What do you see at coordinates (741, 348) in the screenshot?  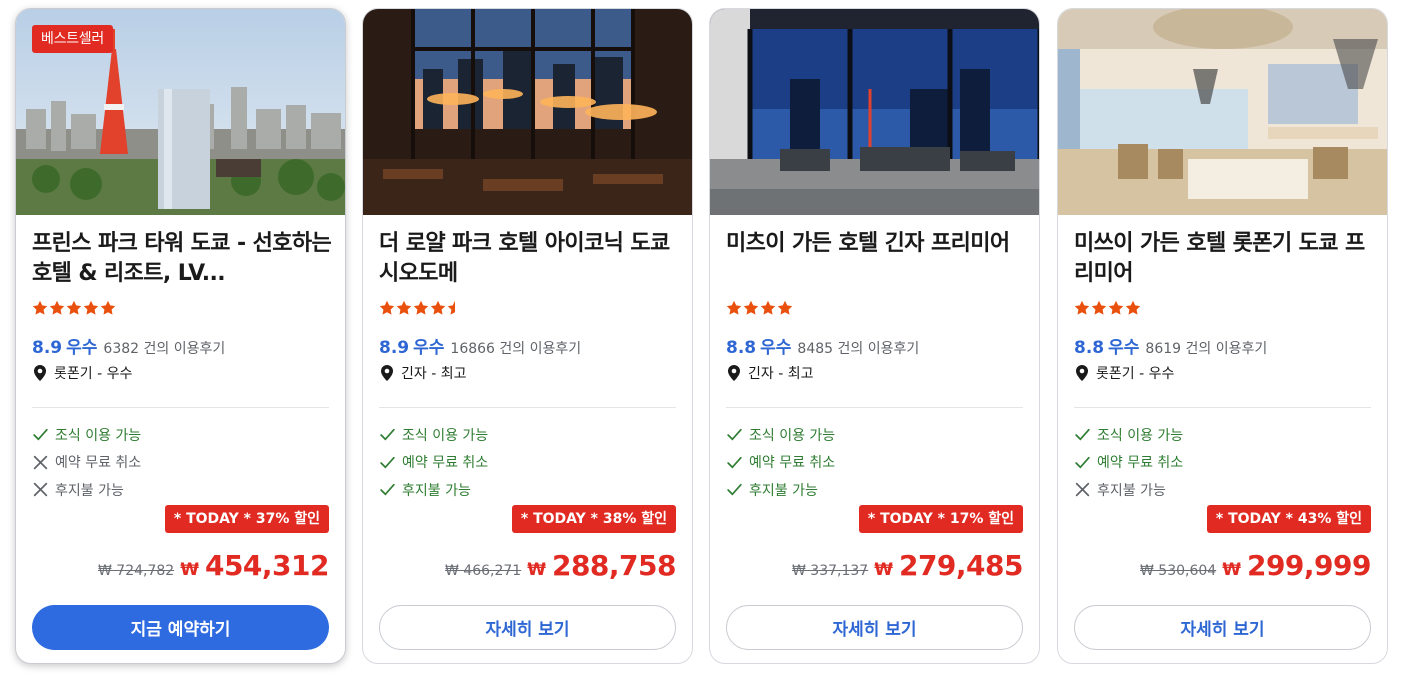 I see `rating-score: 8.8` at bounding box center [741, 348].